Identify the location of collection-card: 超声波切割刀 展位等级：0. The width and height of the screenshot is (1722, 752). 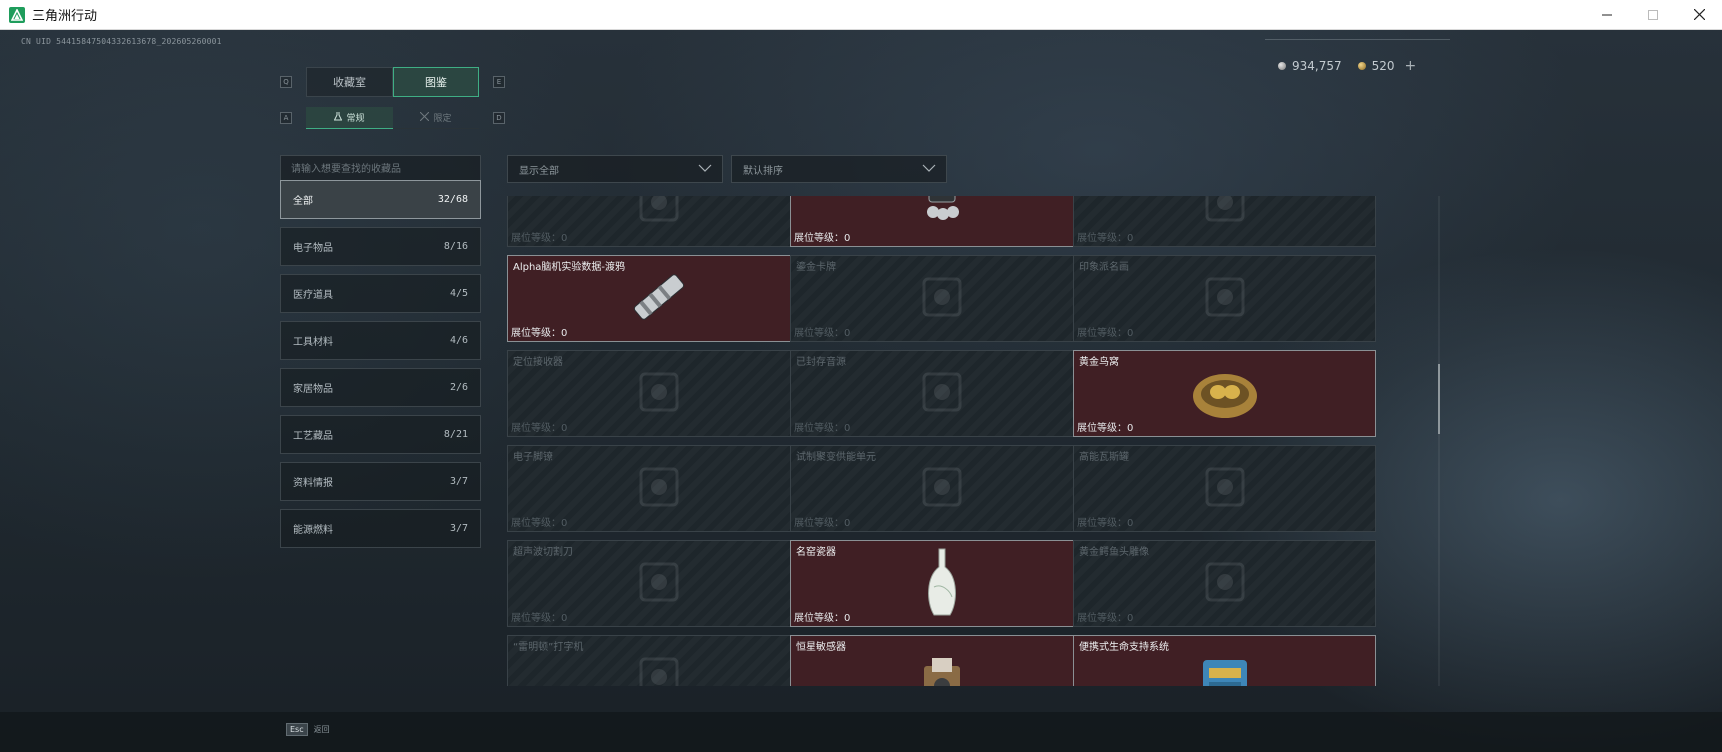
(658, 583).